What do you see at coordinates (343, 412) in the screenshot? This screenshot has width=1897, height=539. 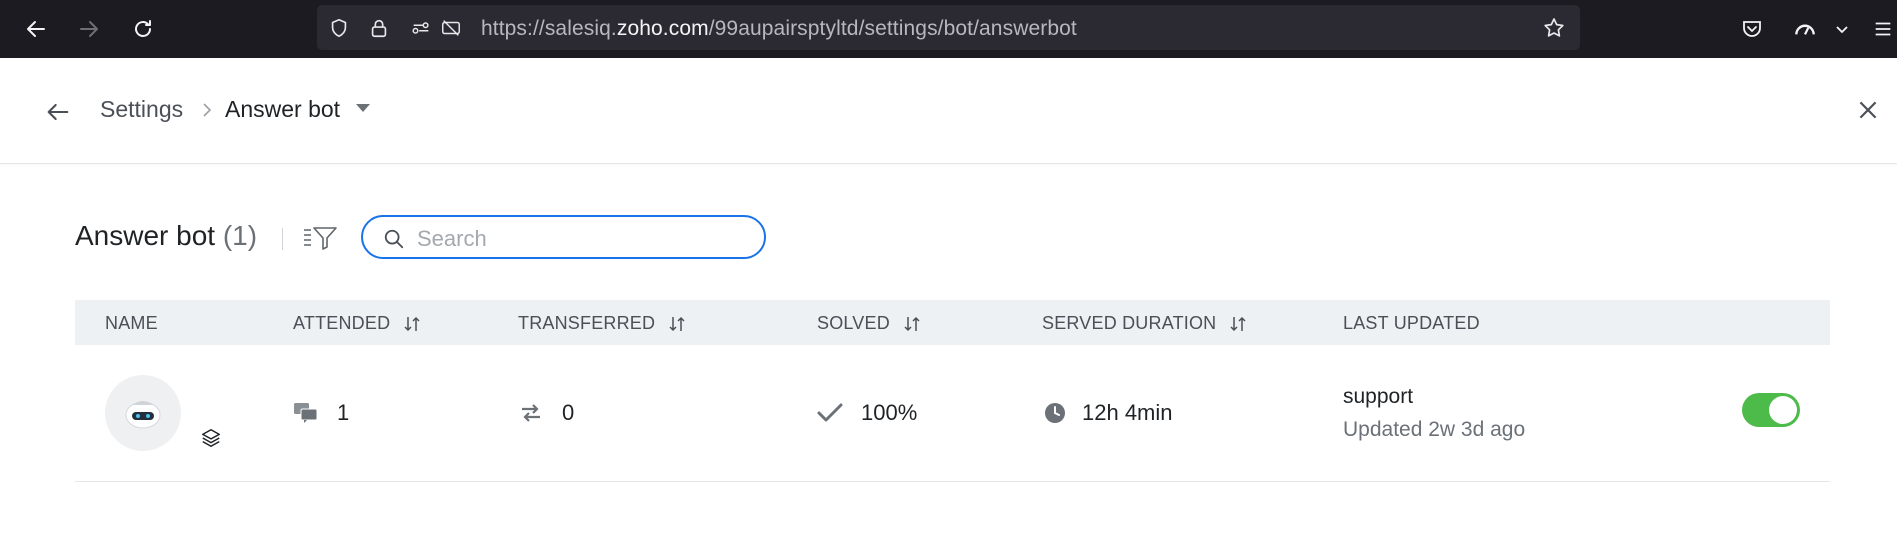 I see `attended-value: 1` at bounding box center [343, 412].